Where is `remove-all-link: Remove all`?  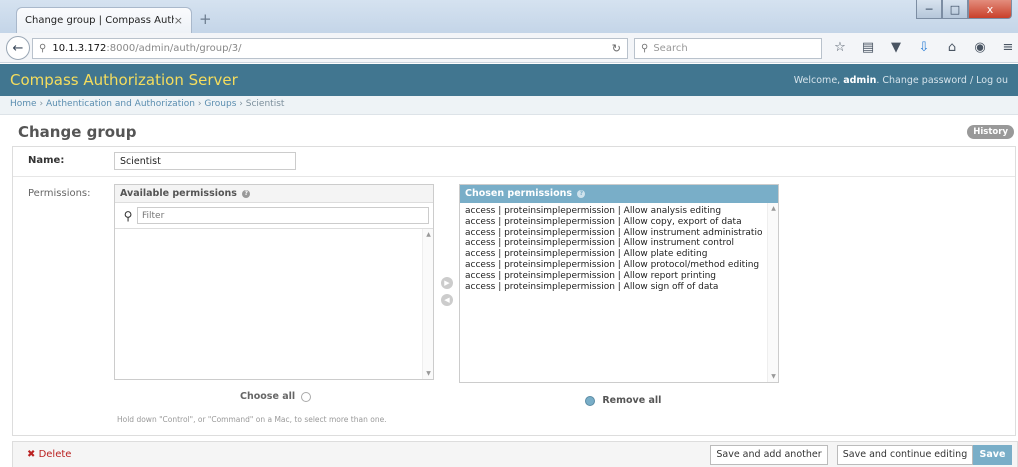 remove-all-link: Remove all is located at coordinates (623, 400).